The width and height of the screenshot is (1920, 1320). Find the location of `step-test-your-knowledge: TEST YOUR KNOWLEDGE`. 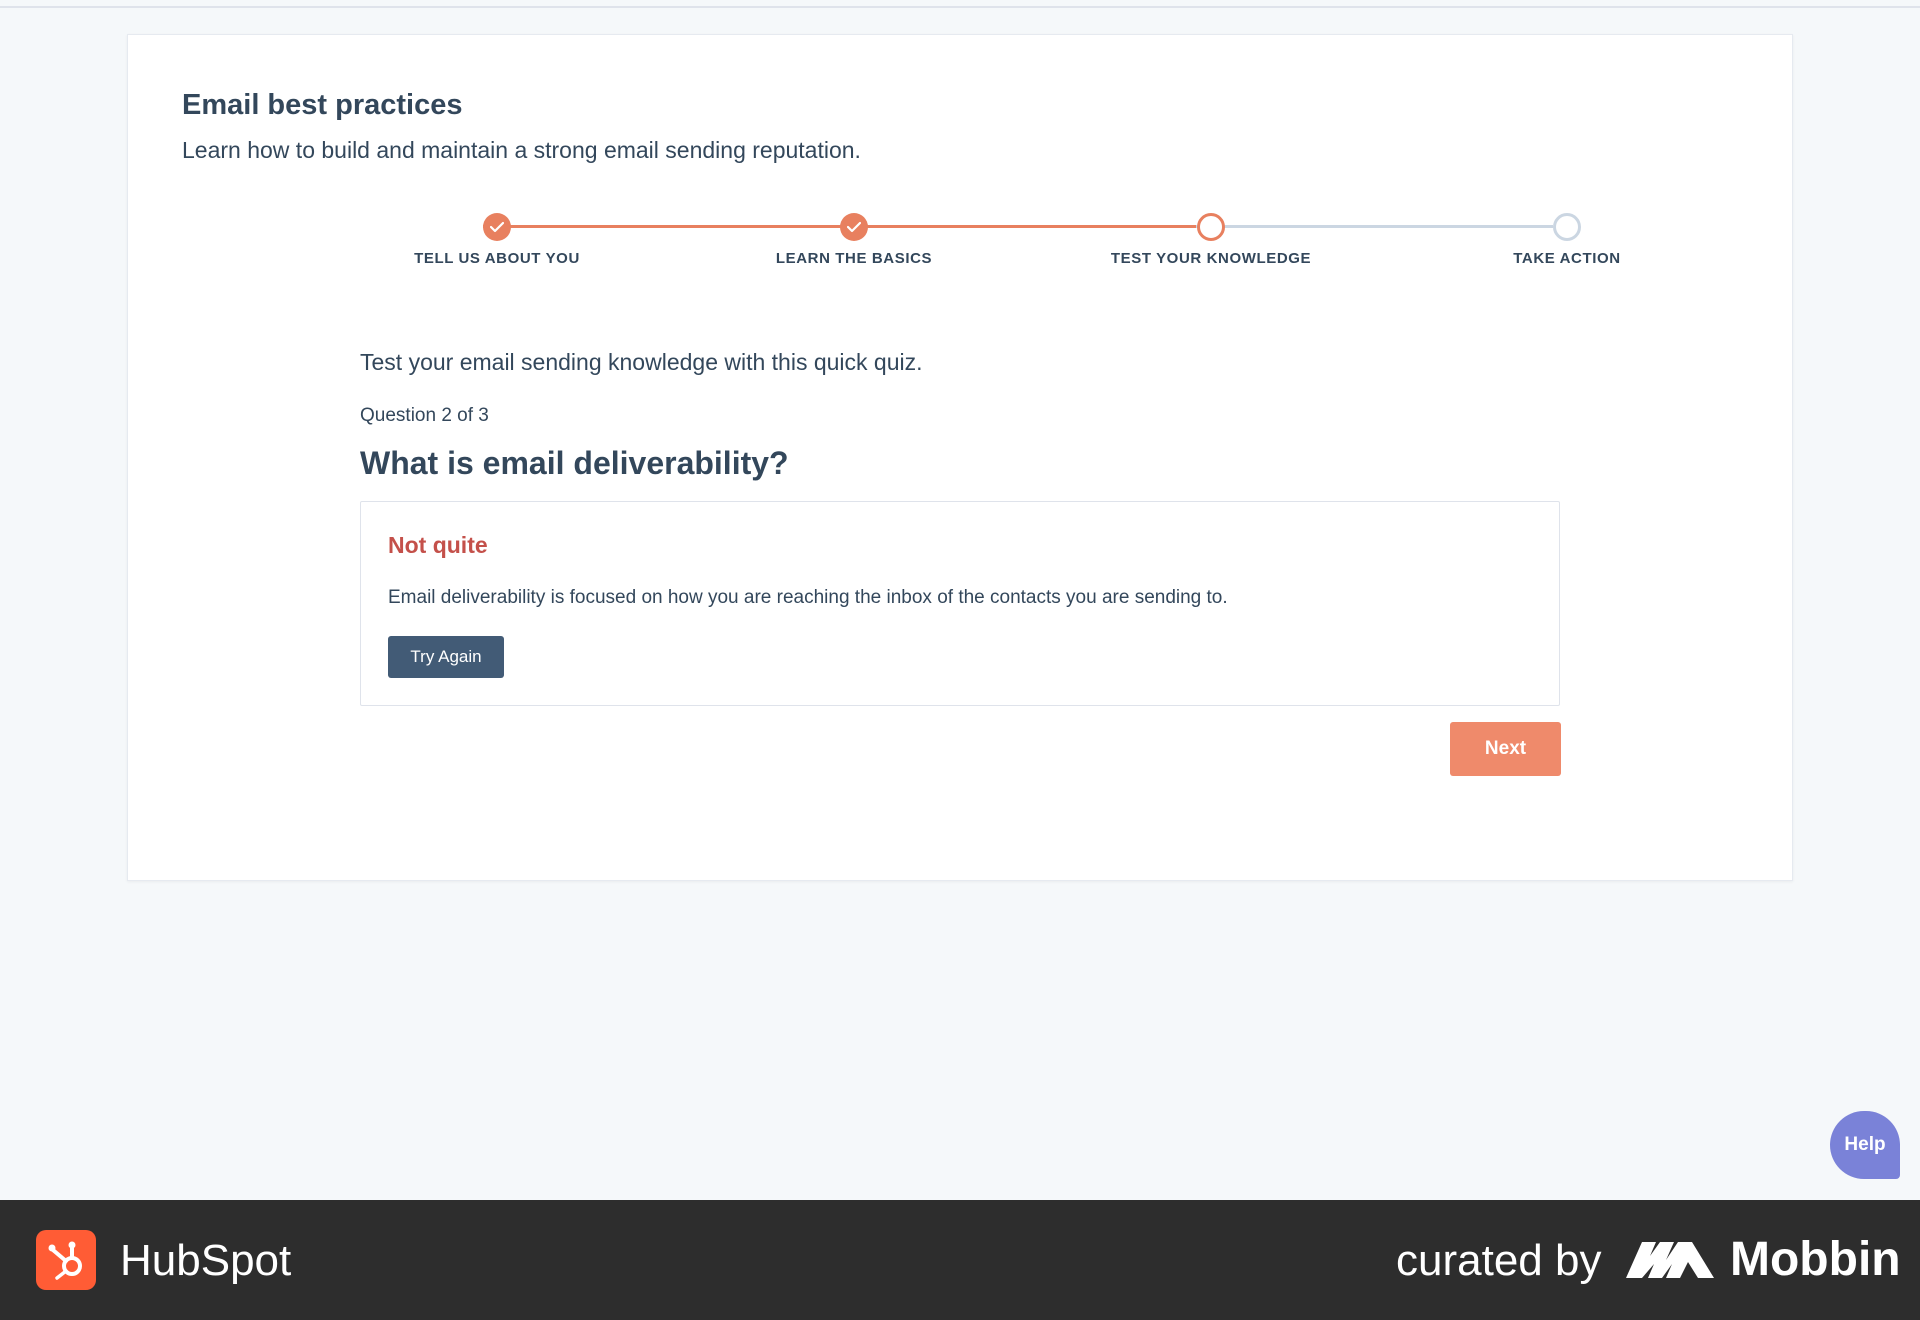

step-test-your-knowledge: TEST YOUR KNOWLEDGE is located at coordinates (1211, 240).